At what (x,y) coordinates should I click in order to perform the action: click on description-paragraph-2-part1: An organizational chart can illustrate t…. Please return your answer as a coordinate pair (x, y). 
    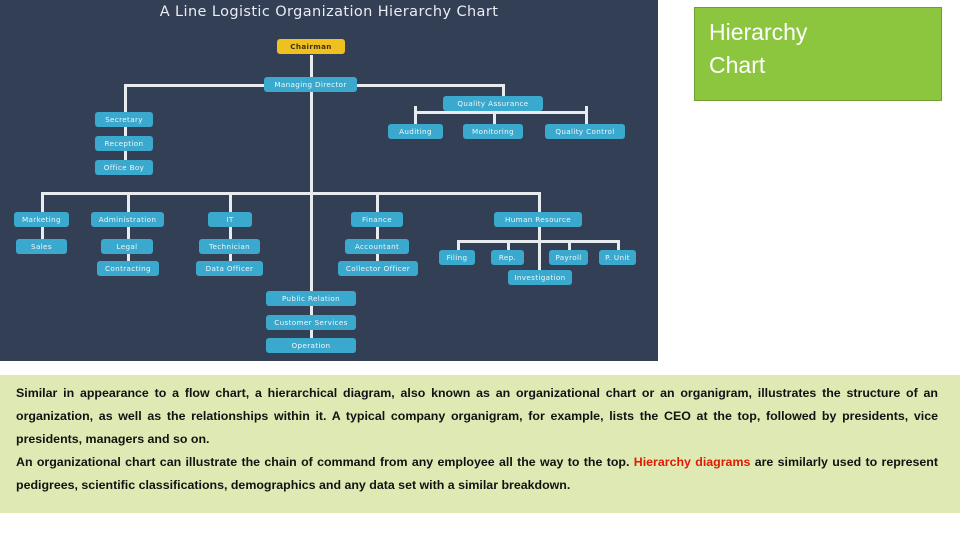
    Looking at the image, I should click on (325, 462).